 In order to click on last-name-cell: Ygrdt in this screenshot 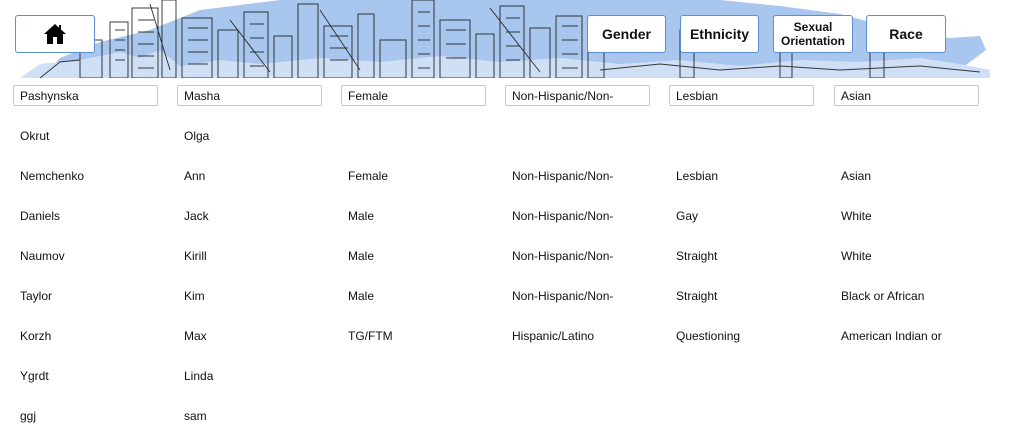, I will do `click(34, 376)`.